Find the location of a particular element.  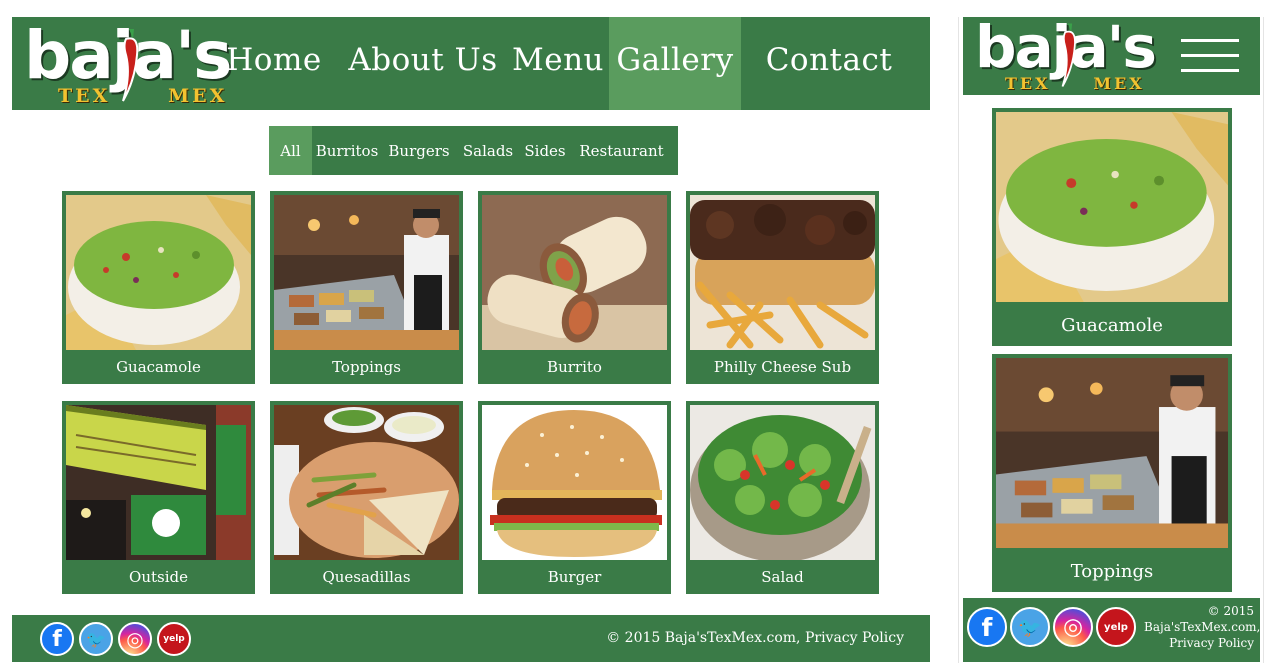

filter-sides: Sides is located at coordinates (545, 150).